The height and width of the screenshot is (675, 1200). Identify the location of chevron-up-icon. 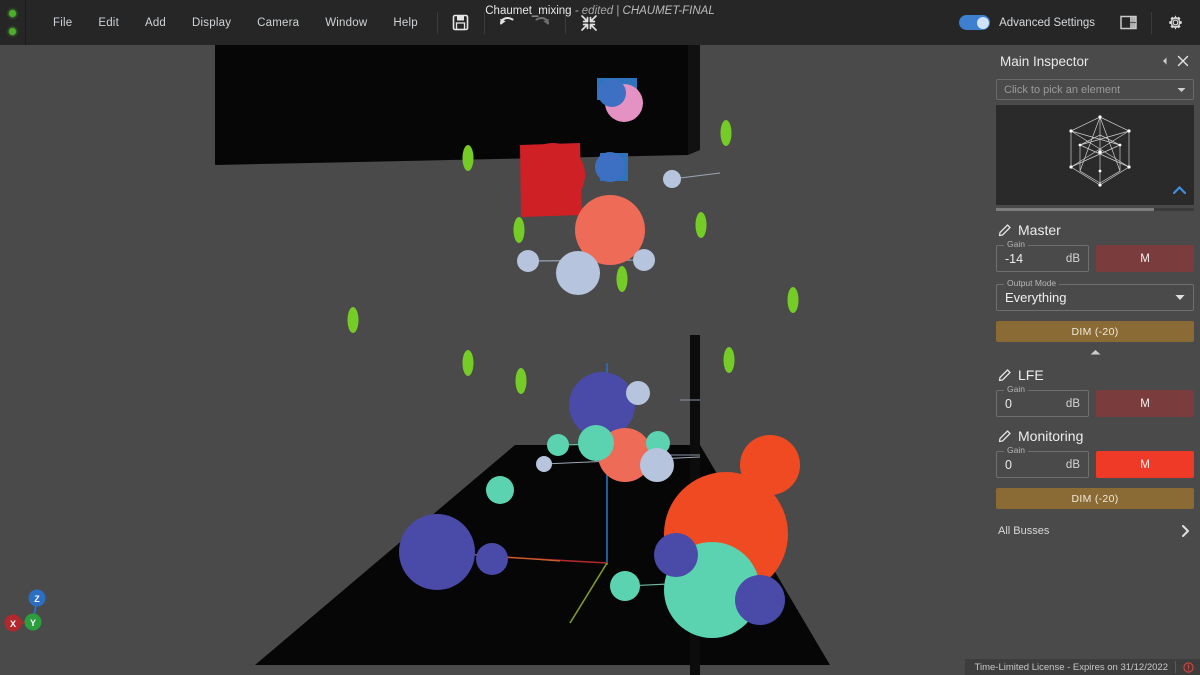
(1179, 190).